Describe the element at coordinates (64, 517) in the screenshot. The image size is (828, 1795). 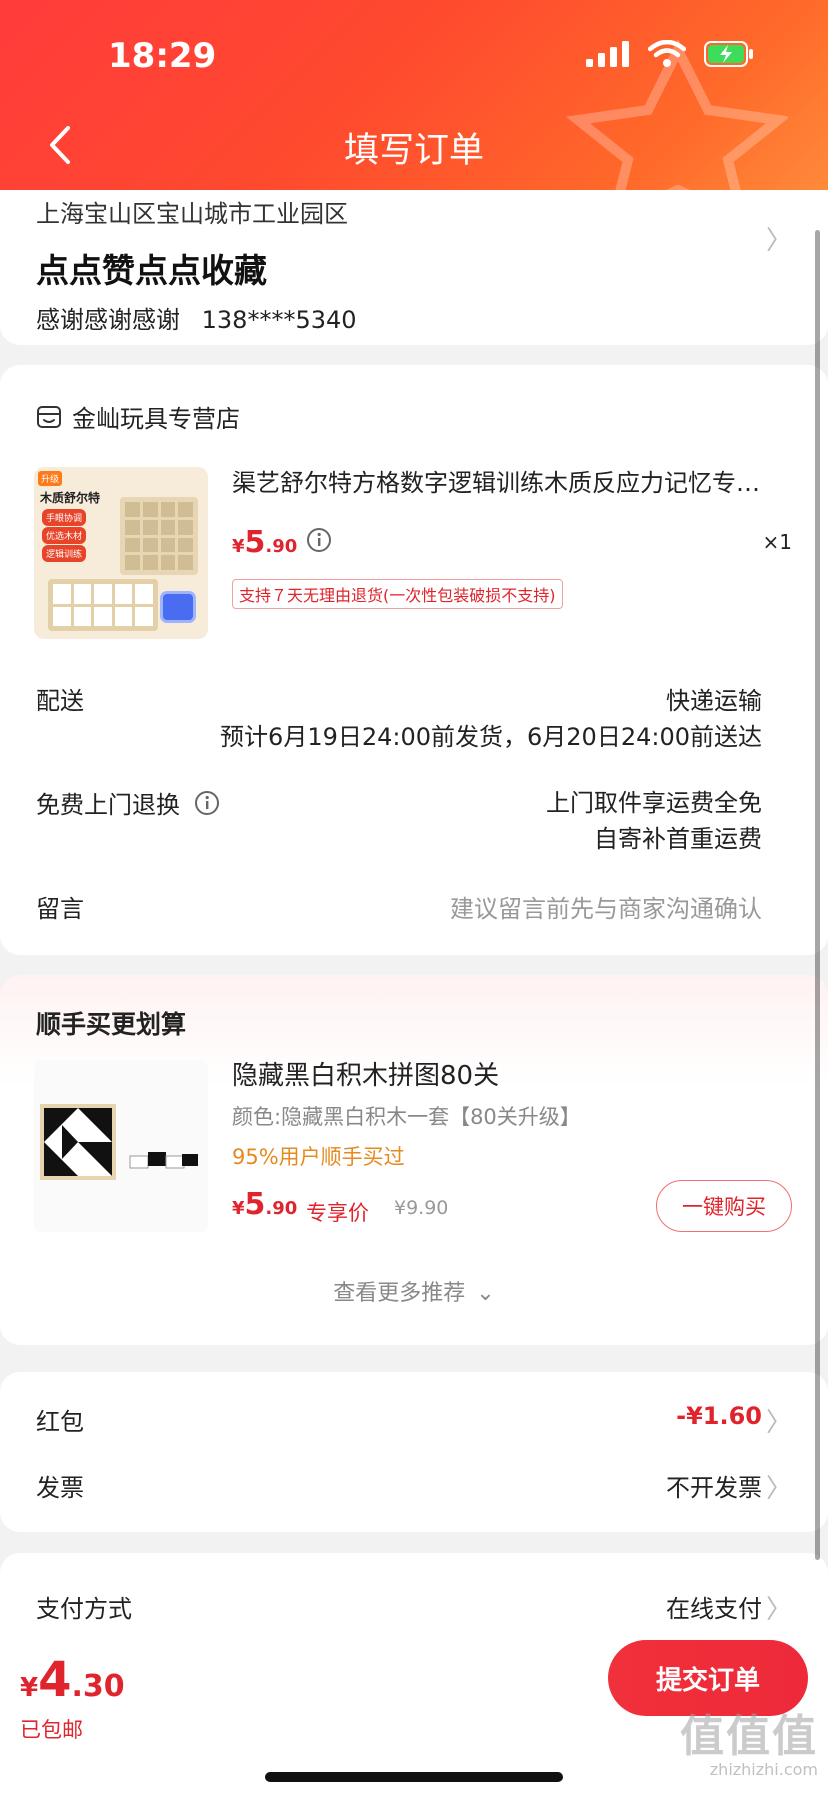
I see `image-tag: 手眼协调` at that location.